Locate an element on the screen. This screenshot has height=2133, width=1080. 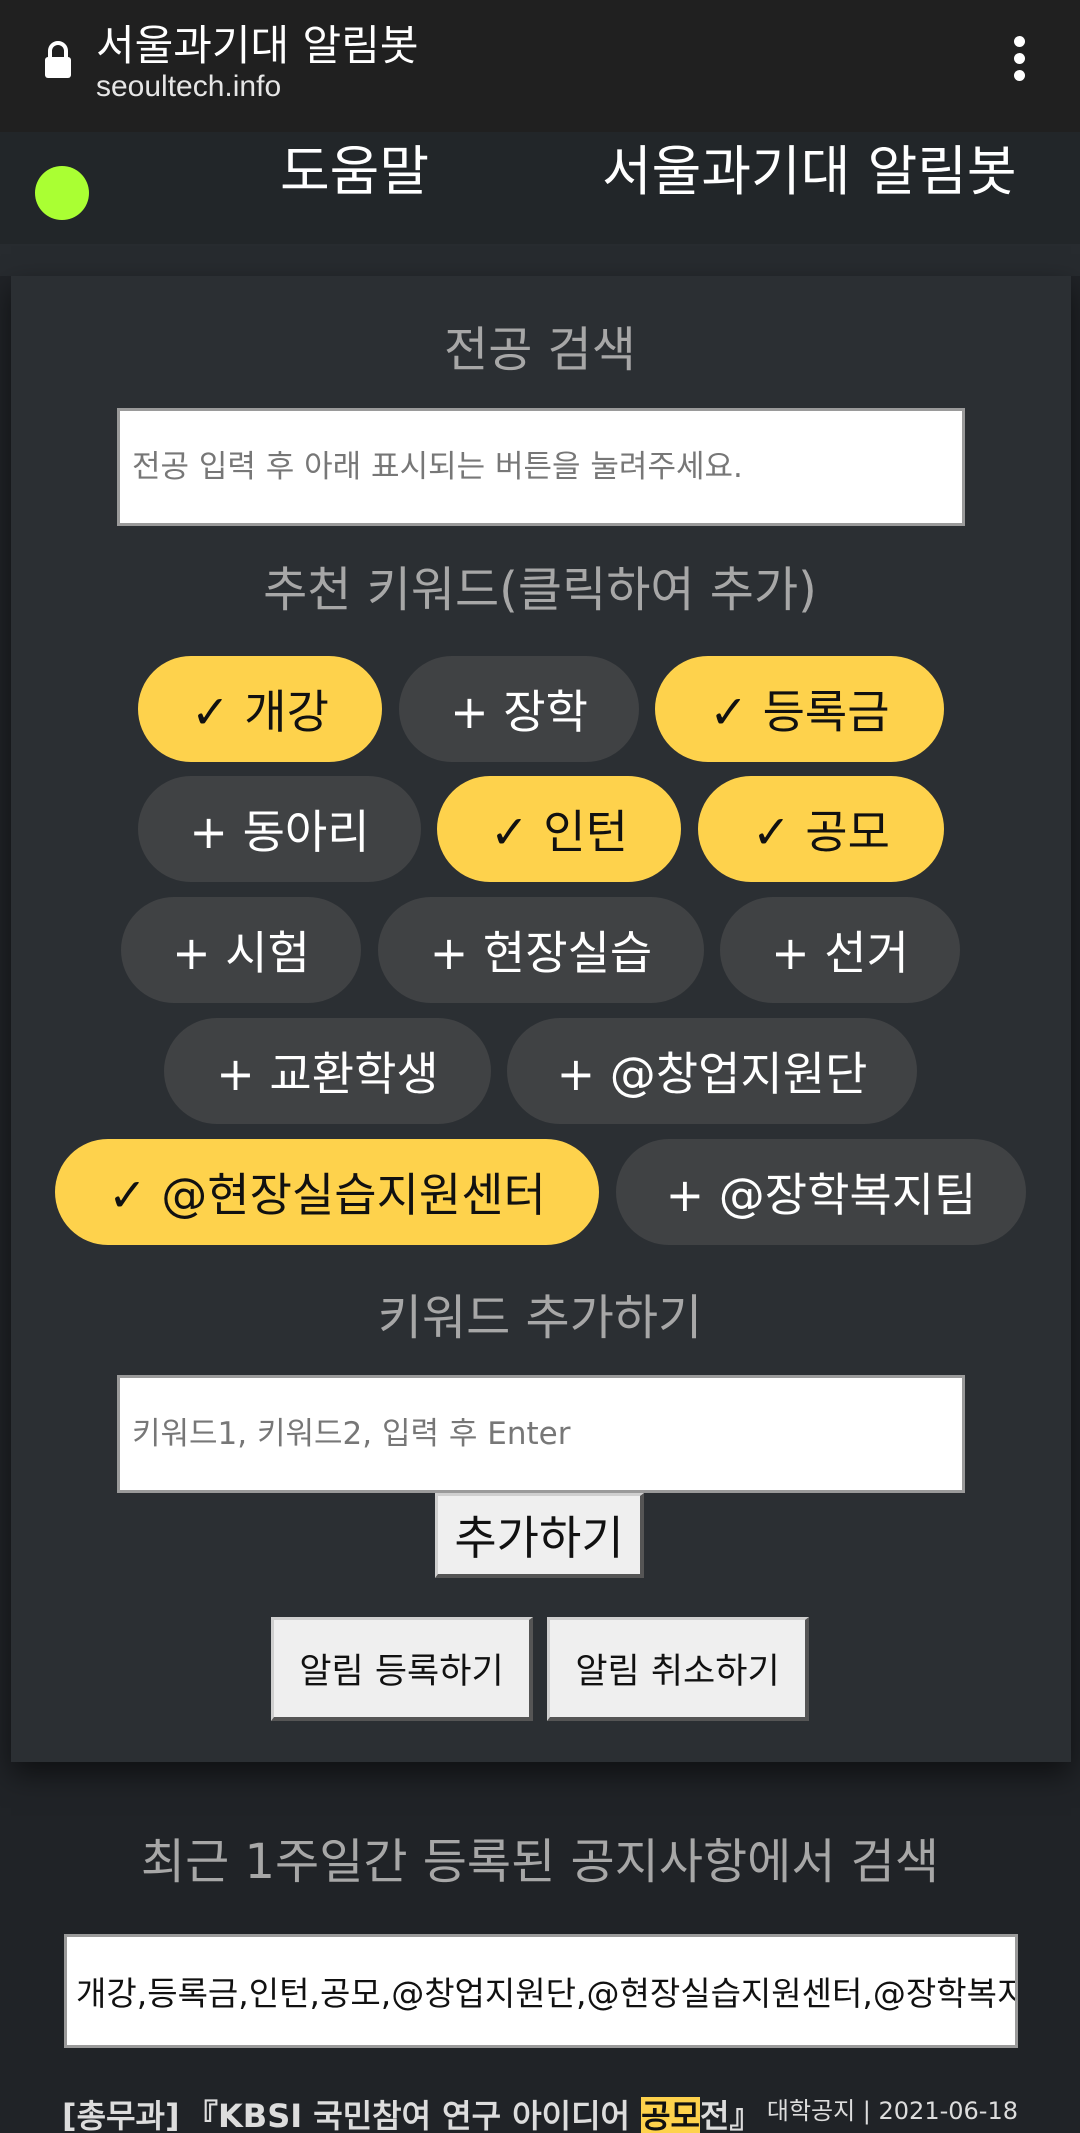
register-alert-button: 알림 등록하기 is located at coordinates (402, 1669).